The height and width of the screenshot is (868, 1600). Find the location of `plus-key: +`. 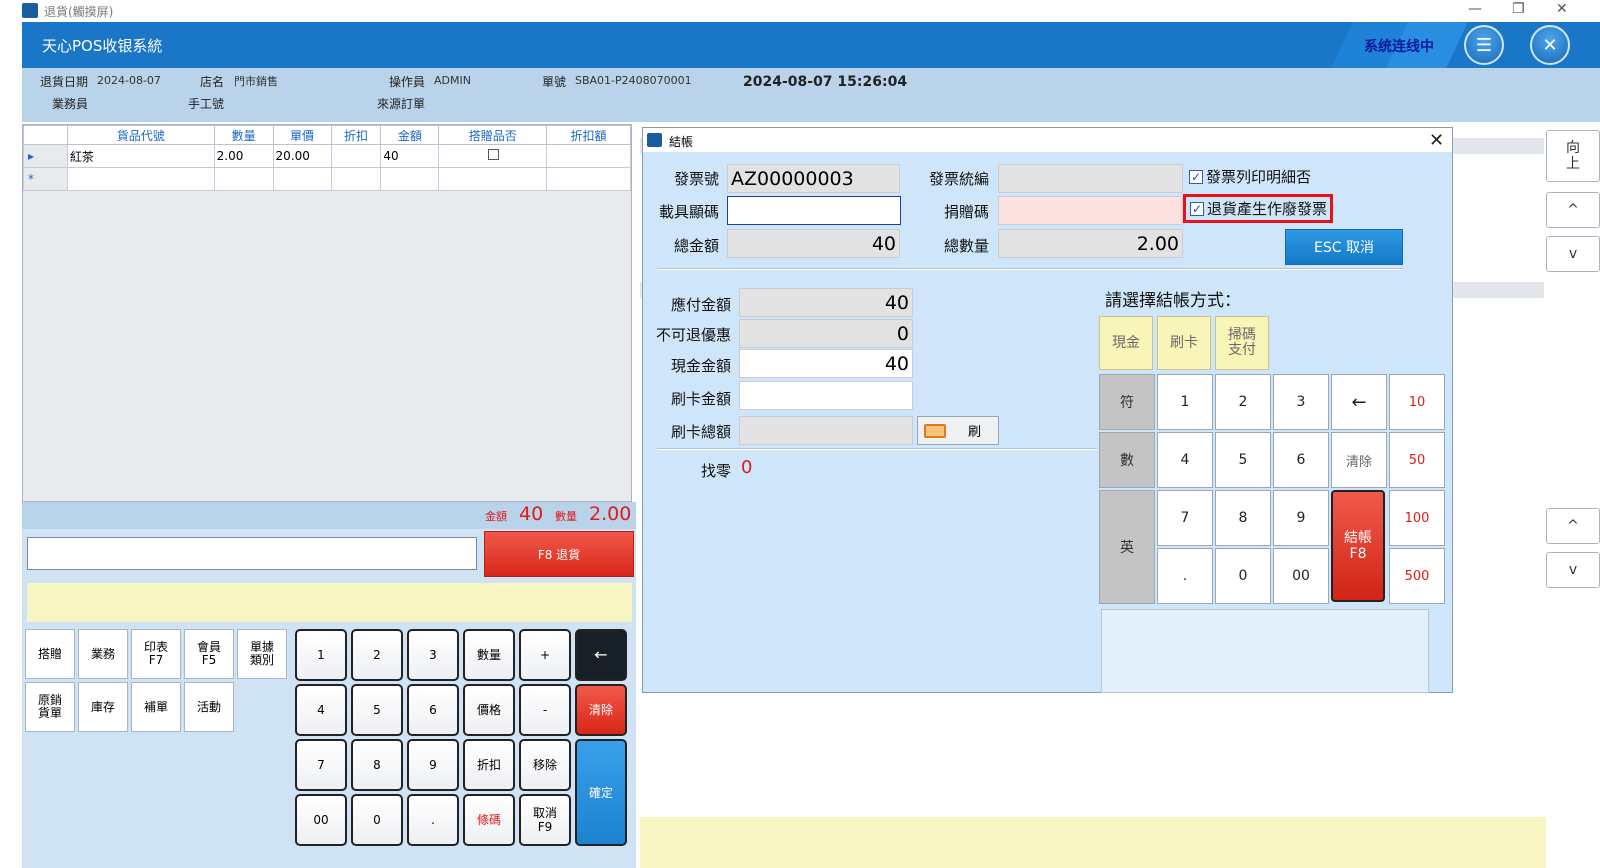

plus-key: + is located at coordinates (545, 655).